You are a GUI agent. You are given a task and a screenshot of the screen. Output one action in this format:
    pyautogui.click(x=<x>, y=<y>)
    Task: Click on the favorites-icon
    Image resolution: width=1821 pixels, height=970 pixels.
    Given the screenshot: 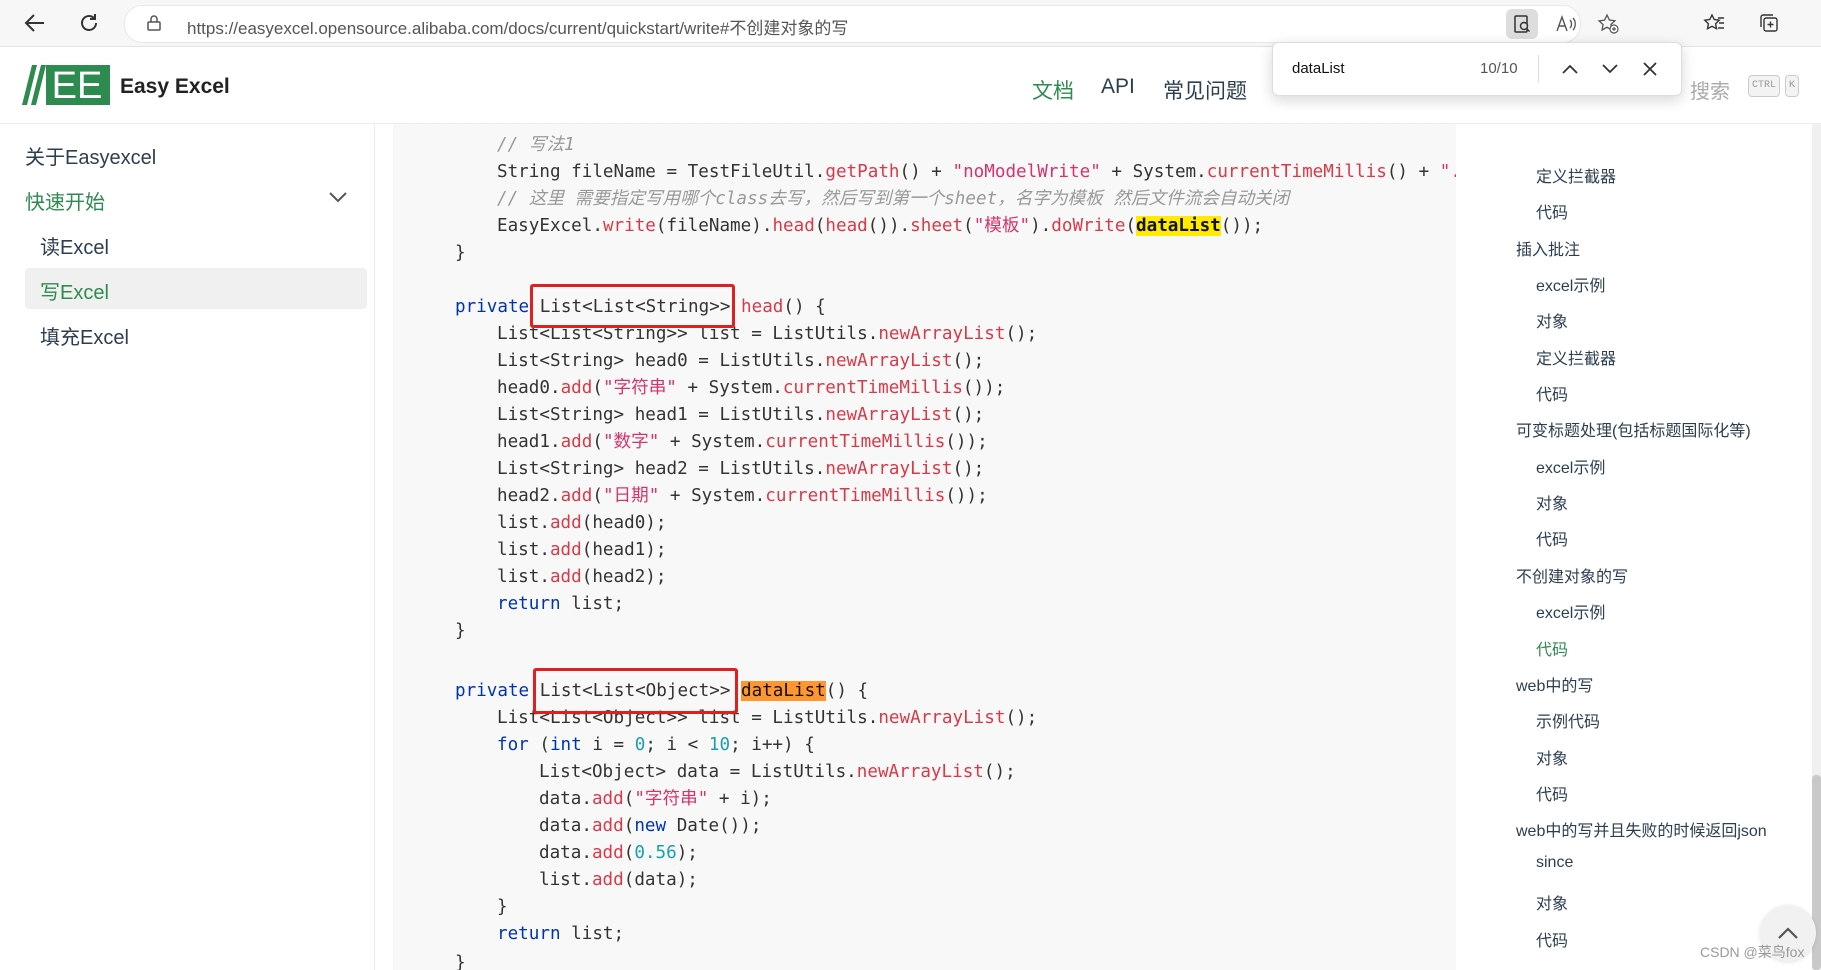 What is the action you would take?
    pyautogui.click(x=1714, y=23)
    